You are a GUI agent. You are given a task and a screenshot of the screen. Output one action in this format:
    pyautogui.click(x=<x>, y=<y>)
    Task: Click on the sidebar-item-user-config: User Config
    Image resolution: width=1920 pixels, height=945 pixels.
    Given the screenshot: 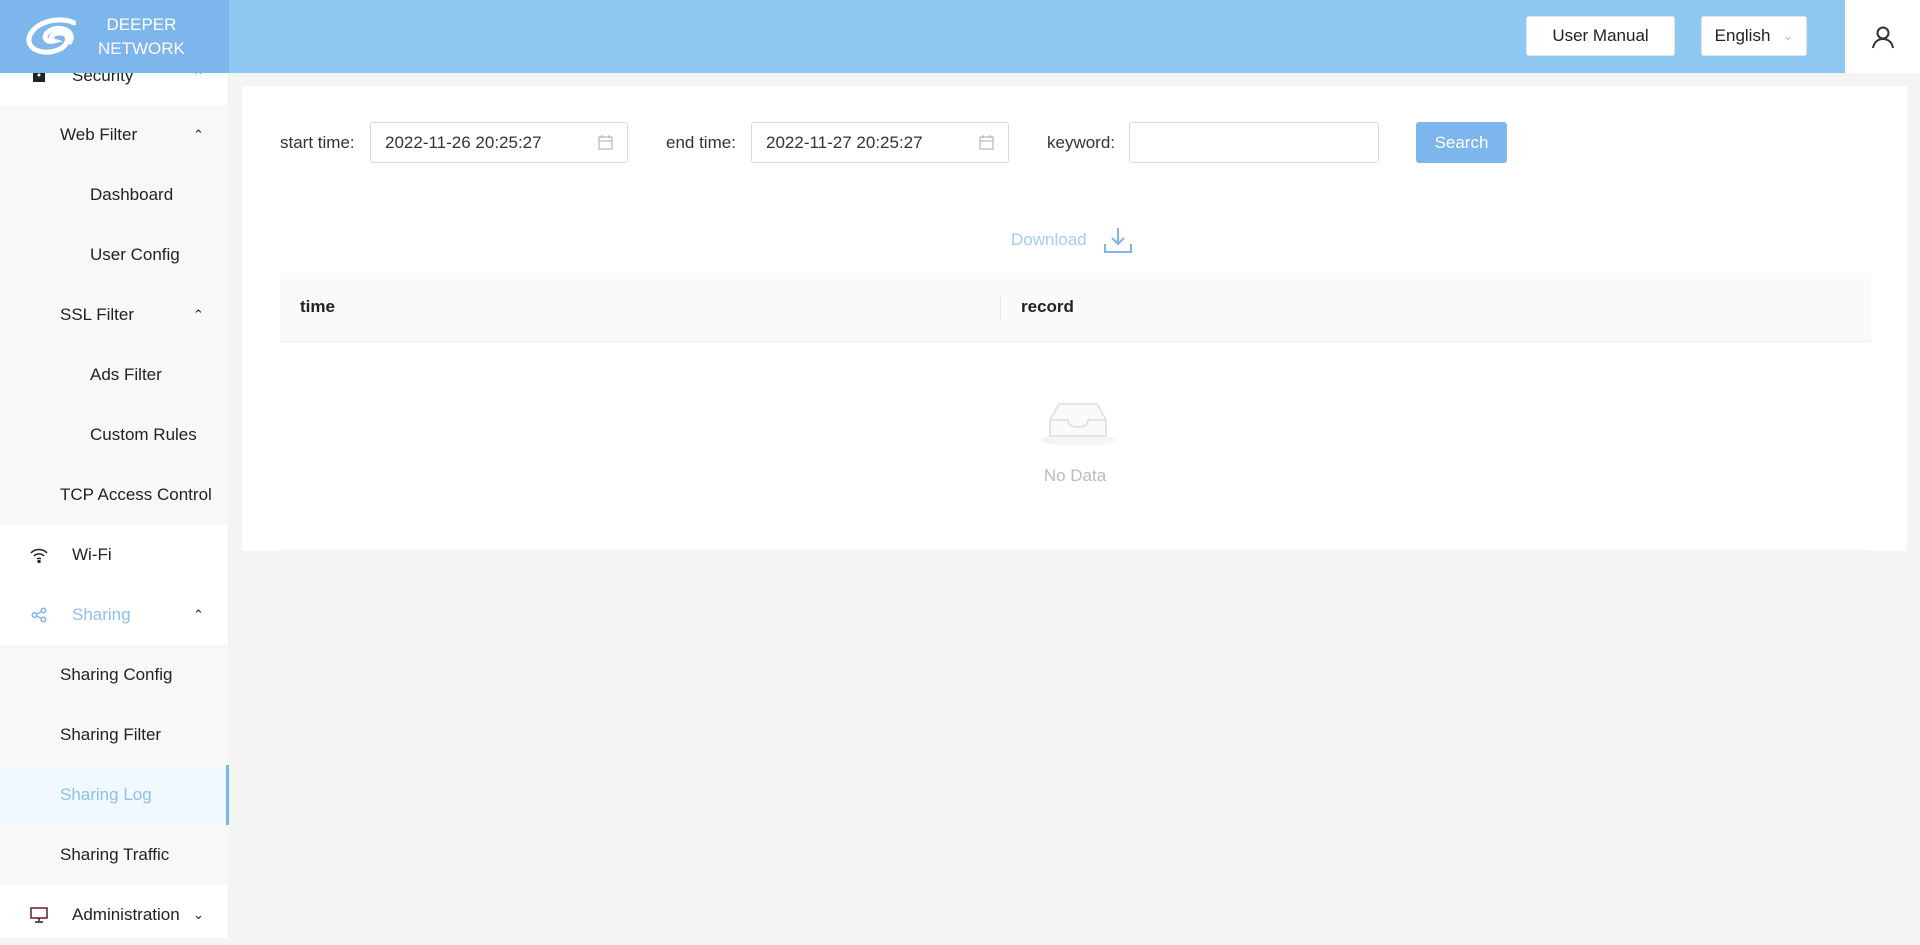 What is the action you would take?
    pyautogui.click(x=114, y=255)
    